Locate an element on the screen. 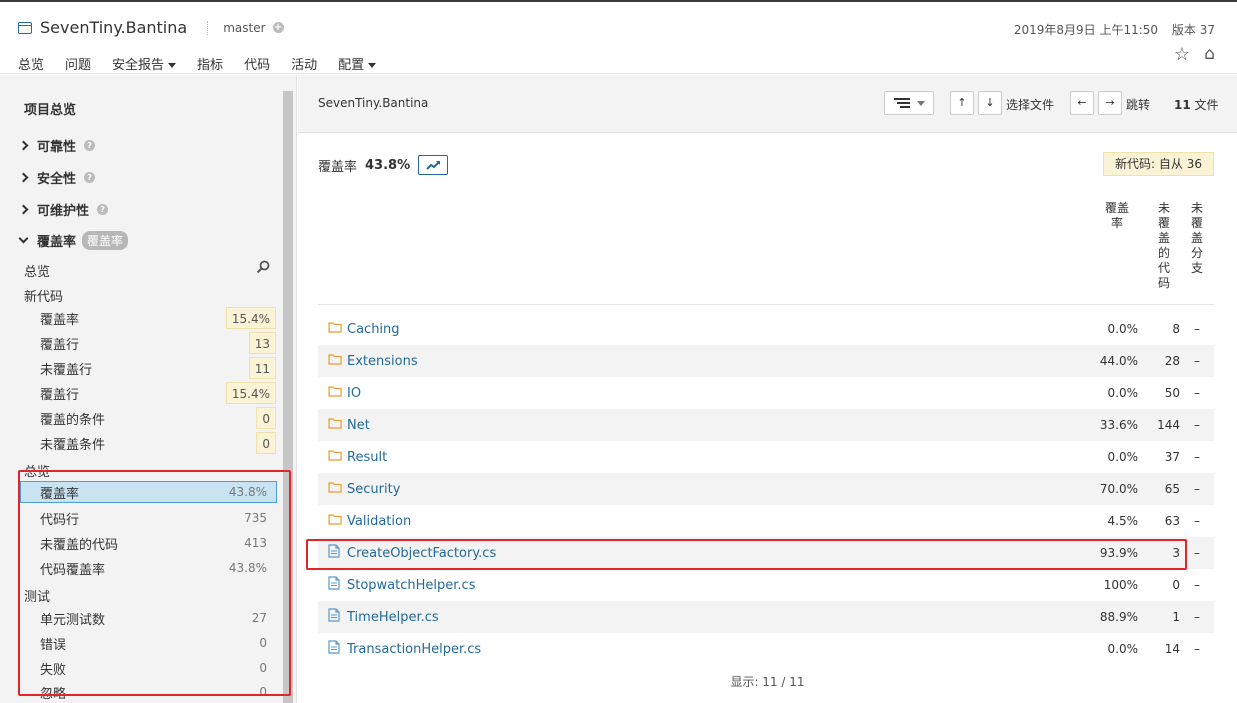  new-code-header: 新代码 is located at coordinates (44, 297).